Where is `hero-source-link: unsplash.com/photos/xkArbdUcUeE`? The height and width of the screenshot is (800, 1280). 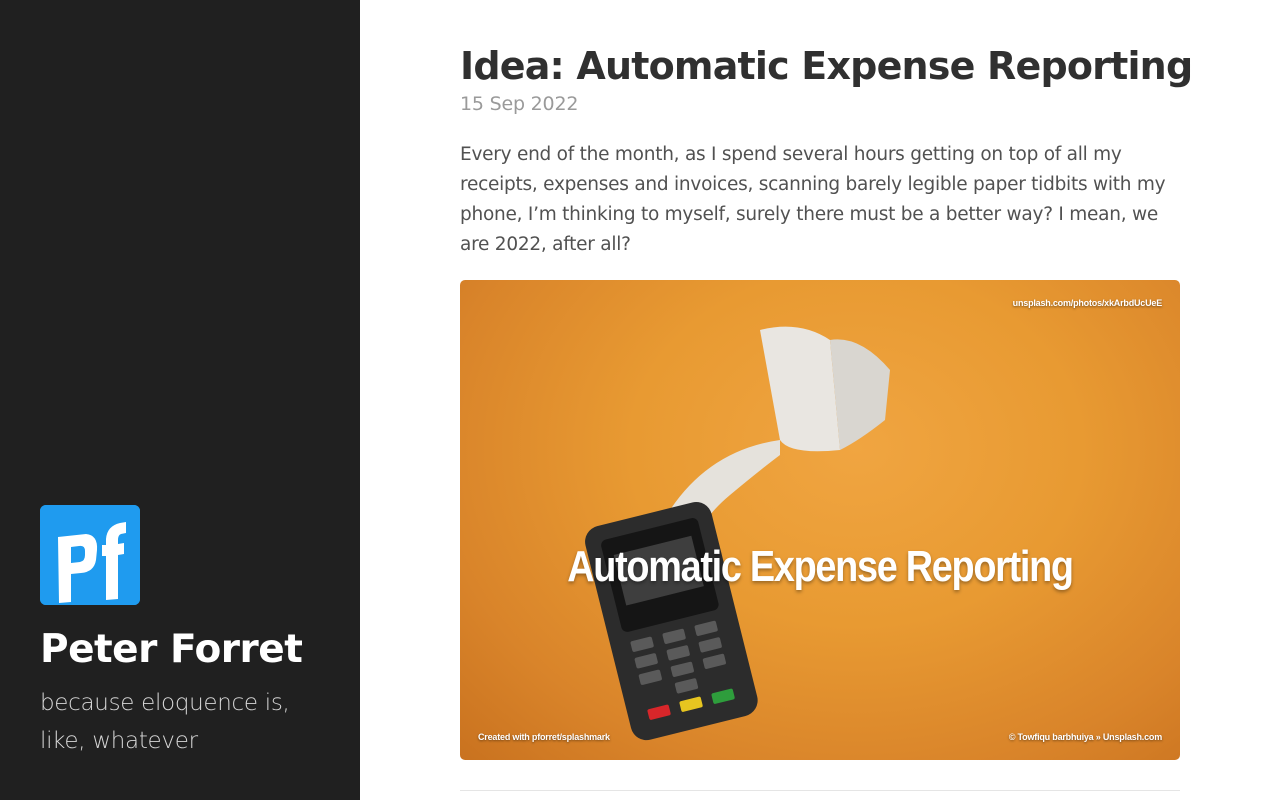 hero-source-link: unsplash.com/photos/xkArbdUcUeE is located at coordinates (1087, 303).